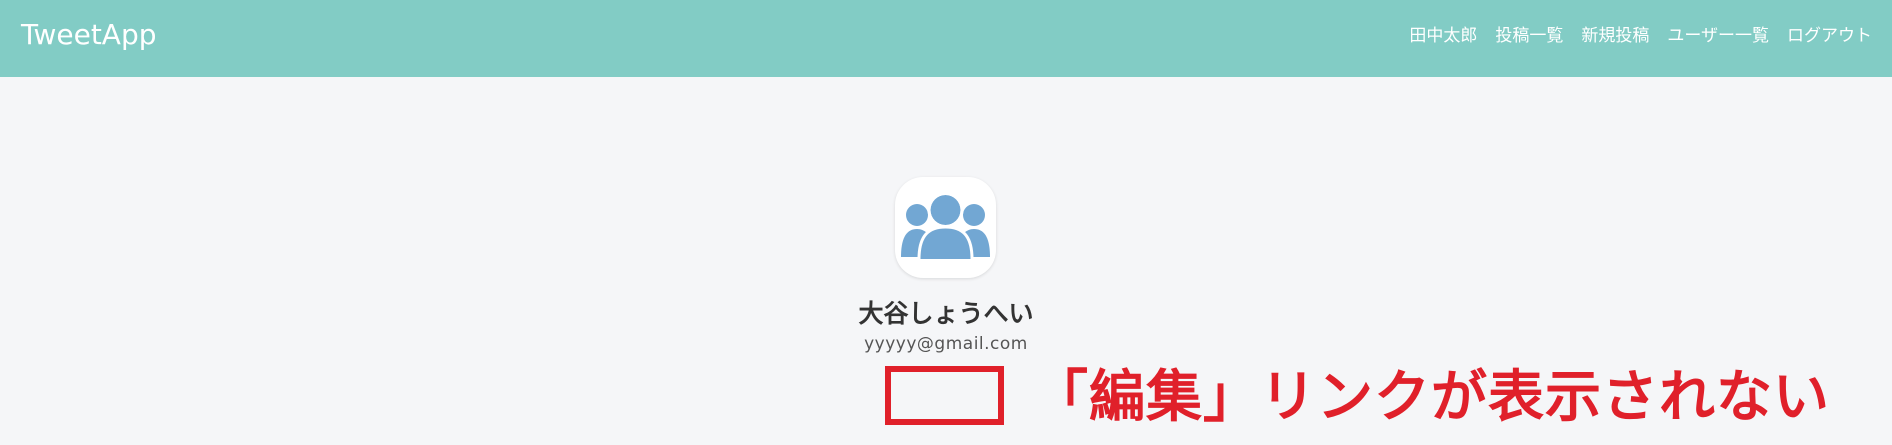 The height and width of the screenshot is (445, 1892). What do you see at coordinates (946, 344) in the screenshot?
I see `profile-user-email: yyyyy@gmail.com` at bounding box center [946, 344].